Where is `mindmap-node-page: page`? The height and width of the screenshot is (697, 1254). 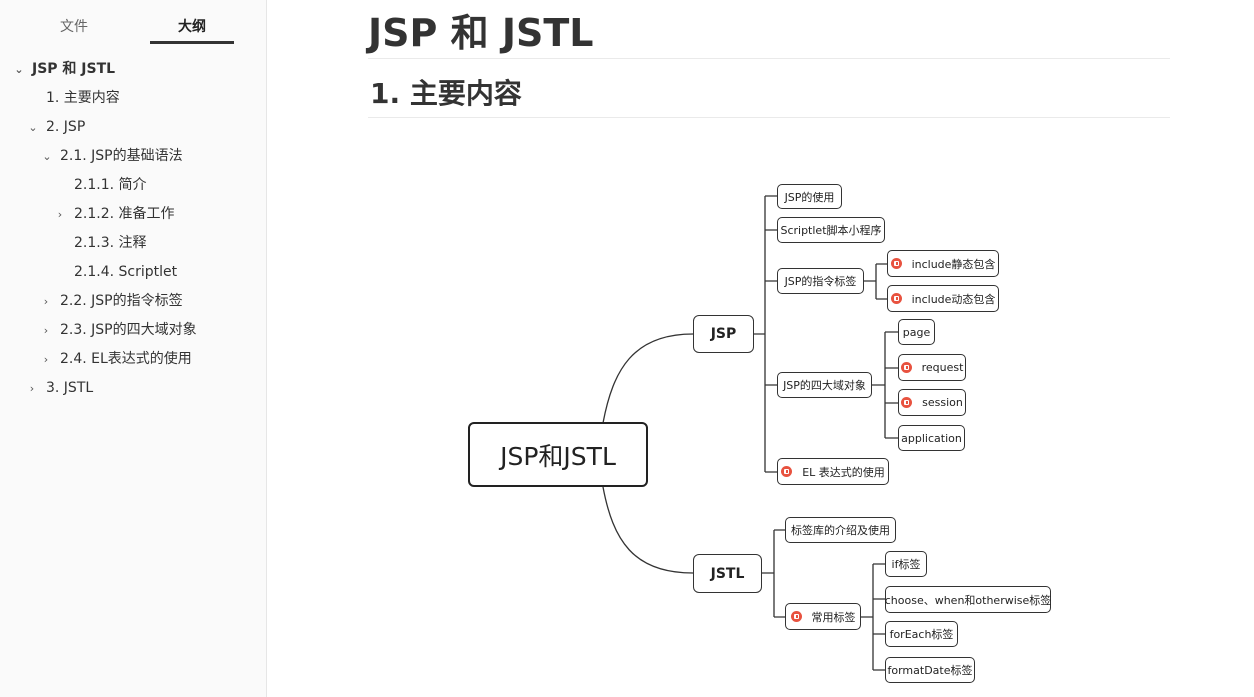
mindmap-node-page: page is located at coordinates (916, 332).